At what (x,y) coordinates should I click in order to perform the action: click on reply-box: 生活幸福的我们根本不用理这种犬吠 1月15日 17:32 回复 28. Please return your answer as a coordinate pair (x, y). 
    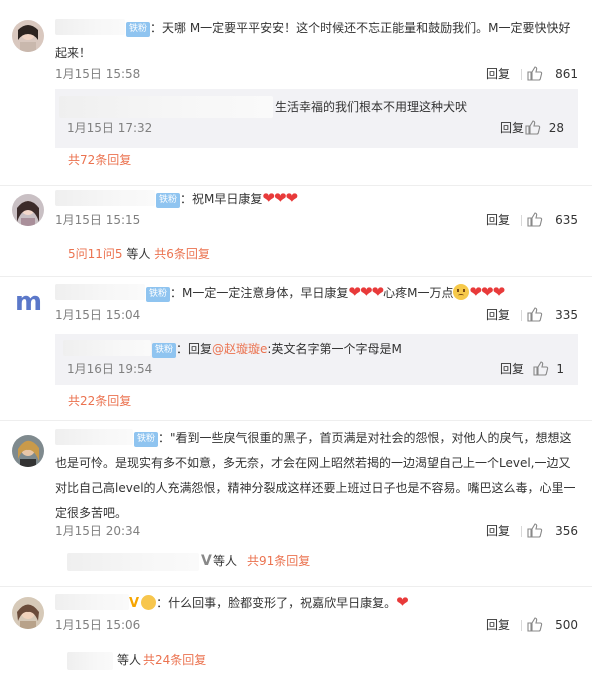
    Looking at the image, I should click on (316, 118).